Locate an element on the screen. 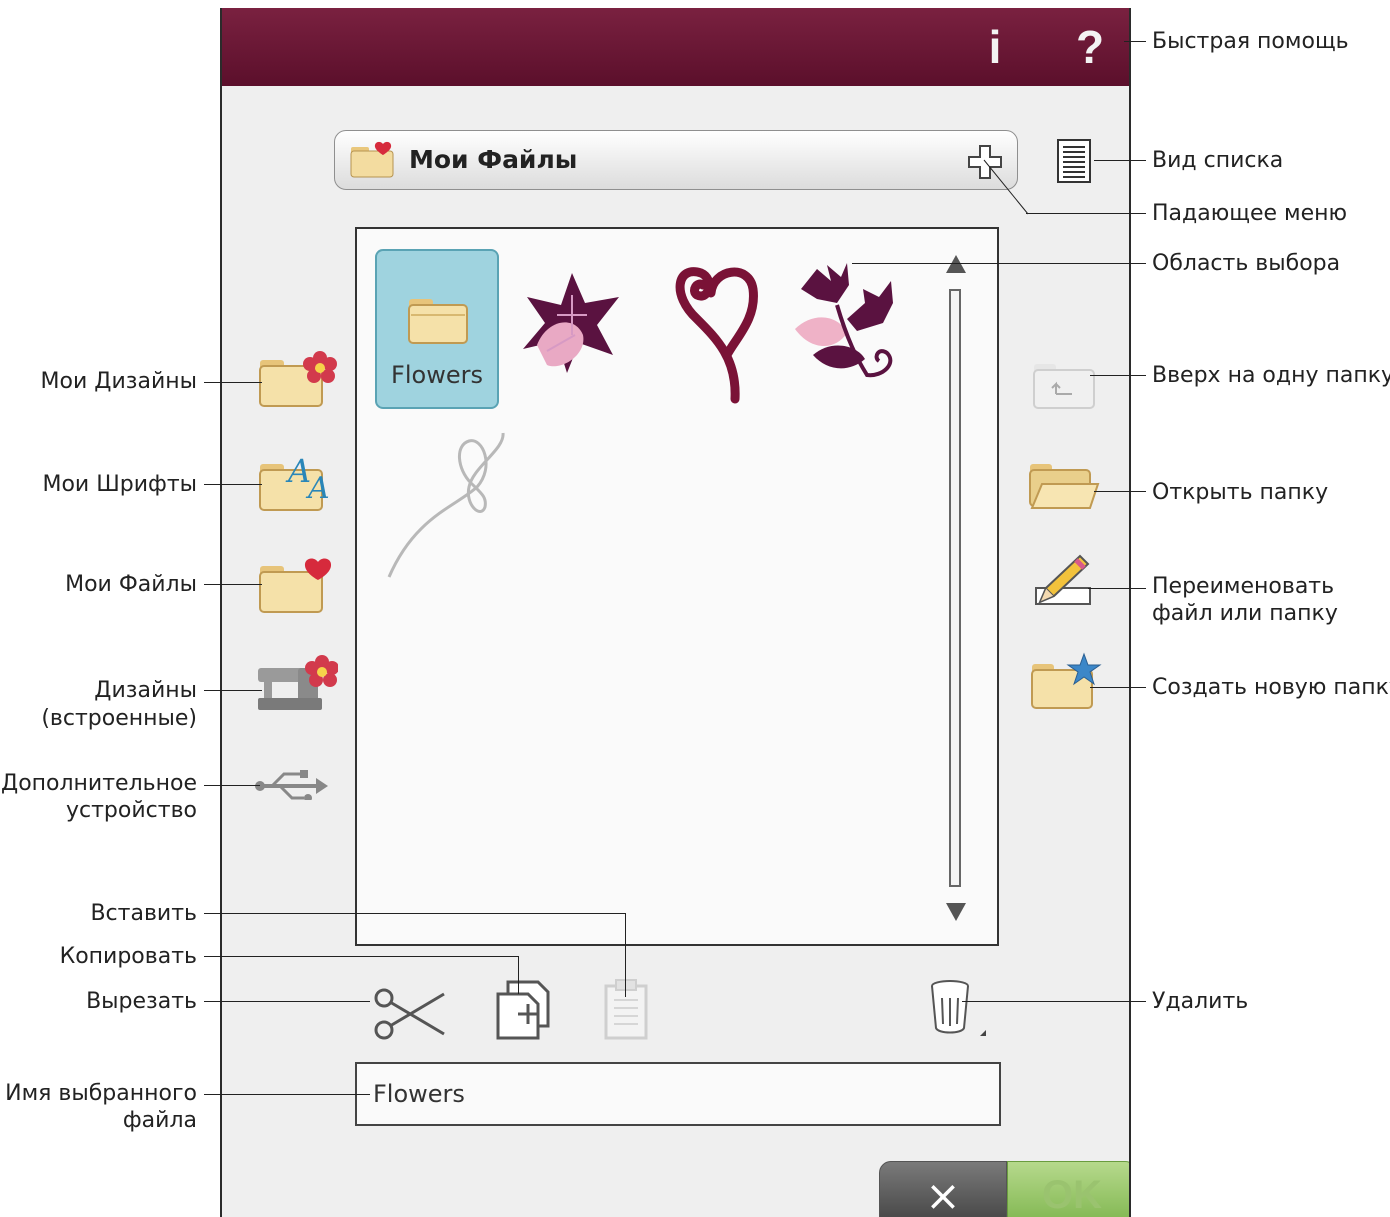 This screenshot has height=1217, width=1390. label-extra-device-1: Дополнительное is located at coordinates (99, 783).